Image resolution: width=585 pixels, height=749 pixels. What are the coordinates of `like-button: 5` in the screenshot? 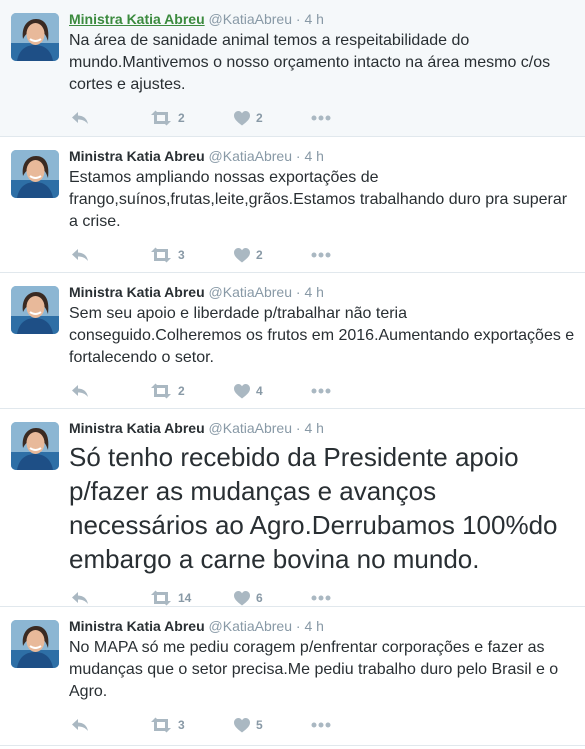 It's located at (248, 725).